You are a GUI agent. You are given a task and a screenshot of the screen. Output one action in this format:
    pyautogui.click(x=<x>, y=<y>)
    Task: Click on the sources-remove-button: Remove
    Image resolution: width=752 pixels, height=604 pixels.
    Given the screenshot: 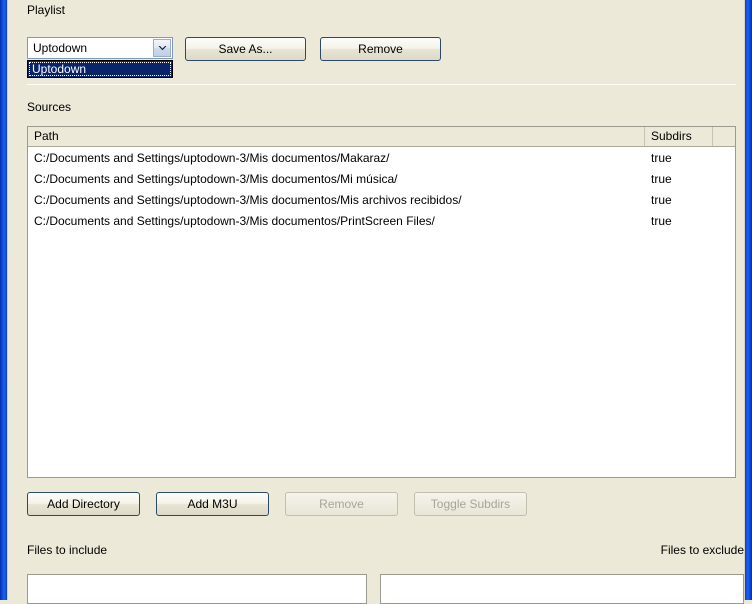 What is the action you would take?
    pyautogui.click(x=341, y=504)
    